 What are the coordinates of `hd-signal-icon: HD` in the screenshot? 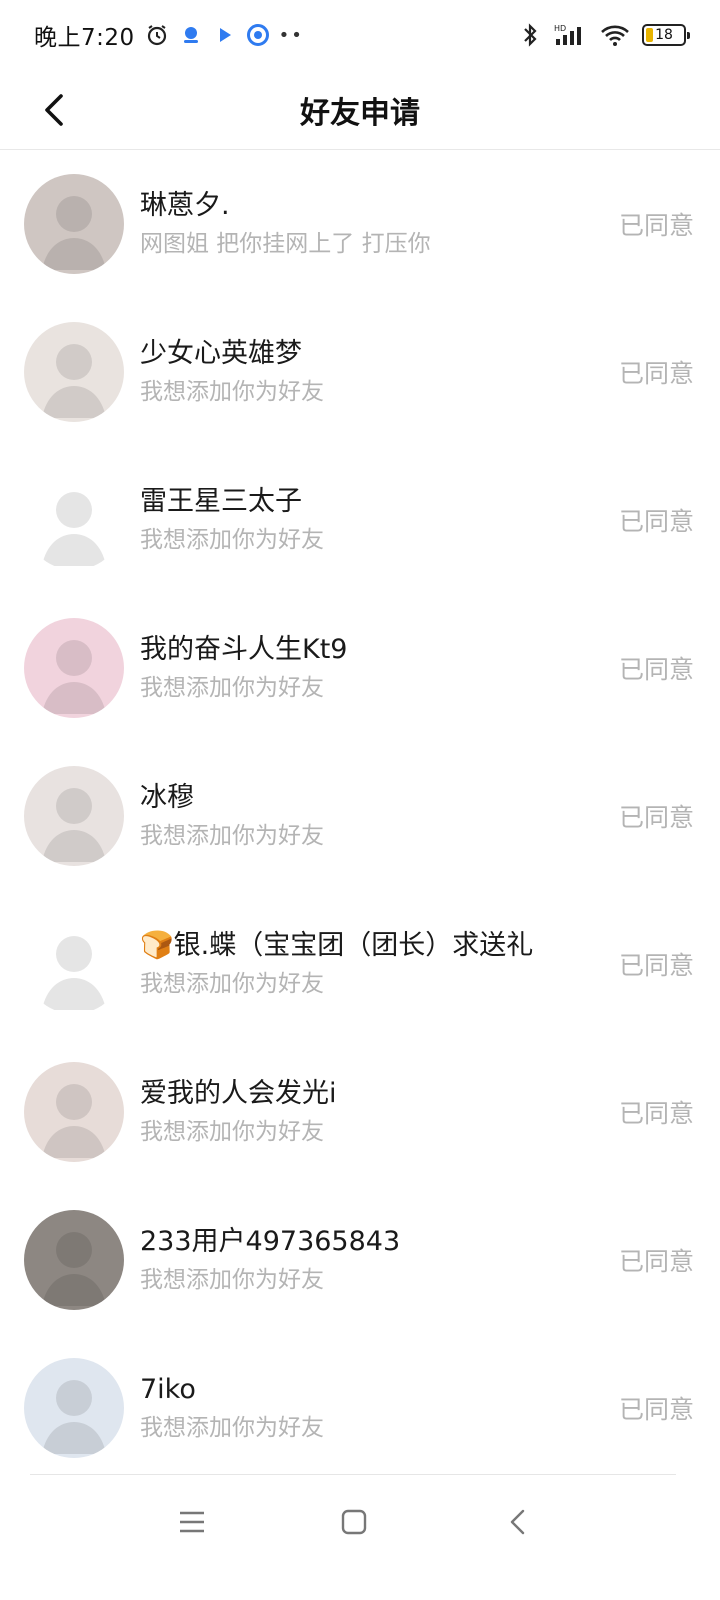 It's located at (571, 35).